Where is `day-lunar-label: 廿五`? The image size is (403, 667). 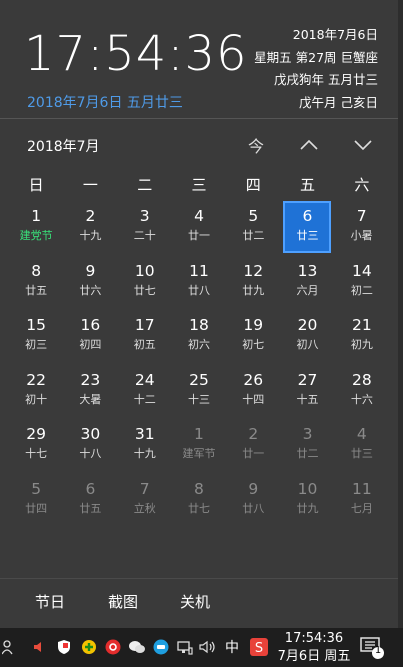 day-lunar-label: 廿五 is located at coordinates (90, 508).